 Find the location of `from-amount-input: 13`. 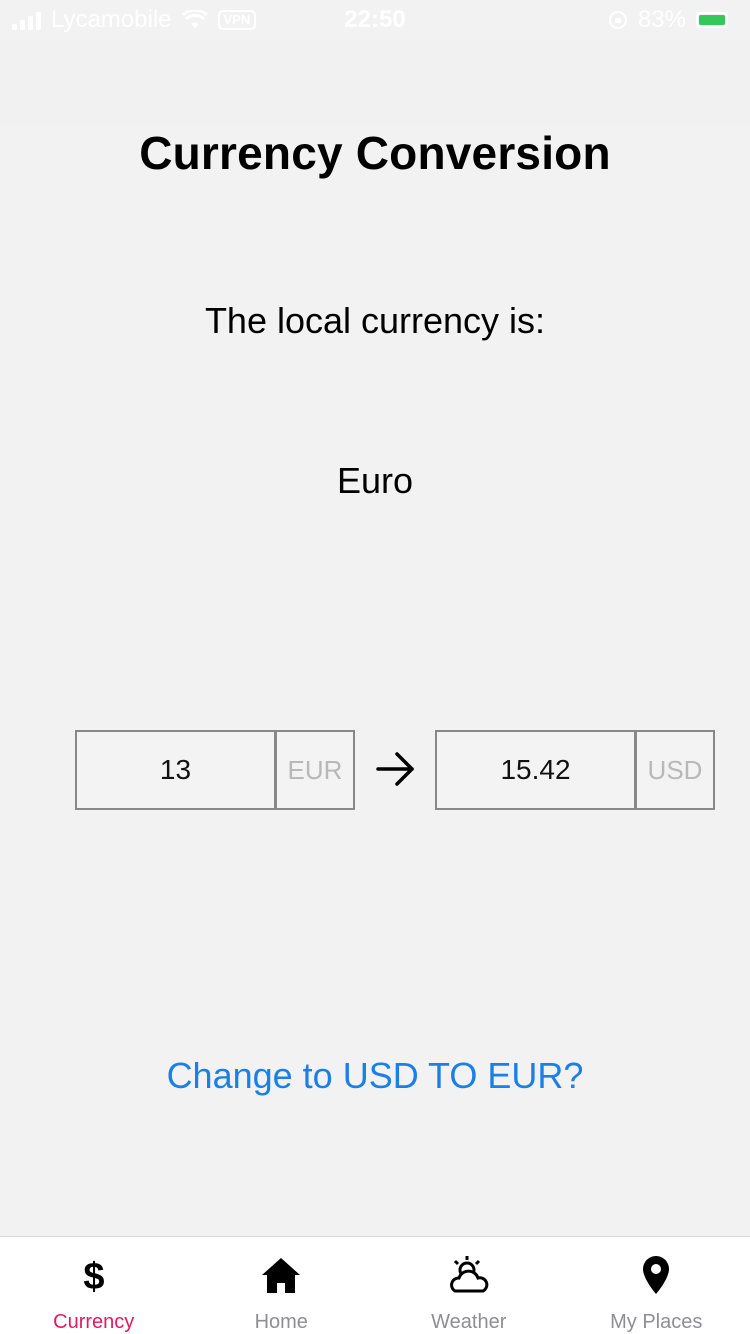

from-amount-input: 13 is located at coordinates (175, 770).